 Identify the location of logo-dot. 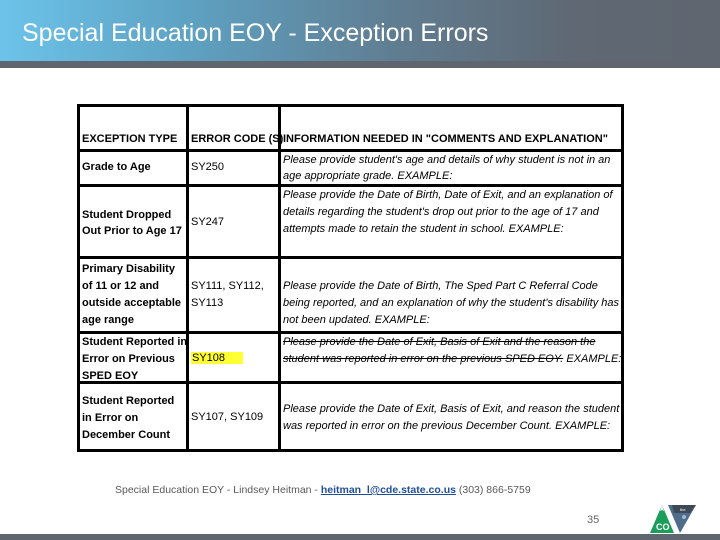
(684, 517).